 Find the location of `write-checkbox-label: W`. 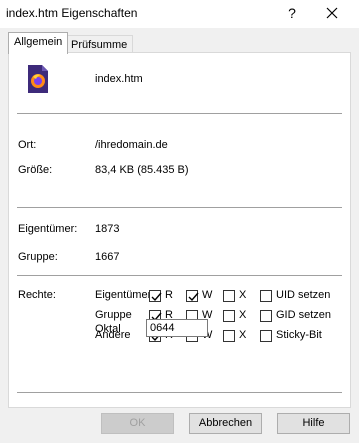

write-checkbox-label: W is located at coordinates (207, 295).